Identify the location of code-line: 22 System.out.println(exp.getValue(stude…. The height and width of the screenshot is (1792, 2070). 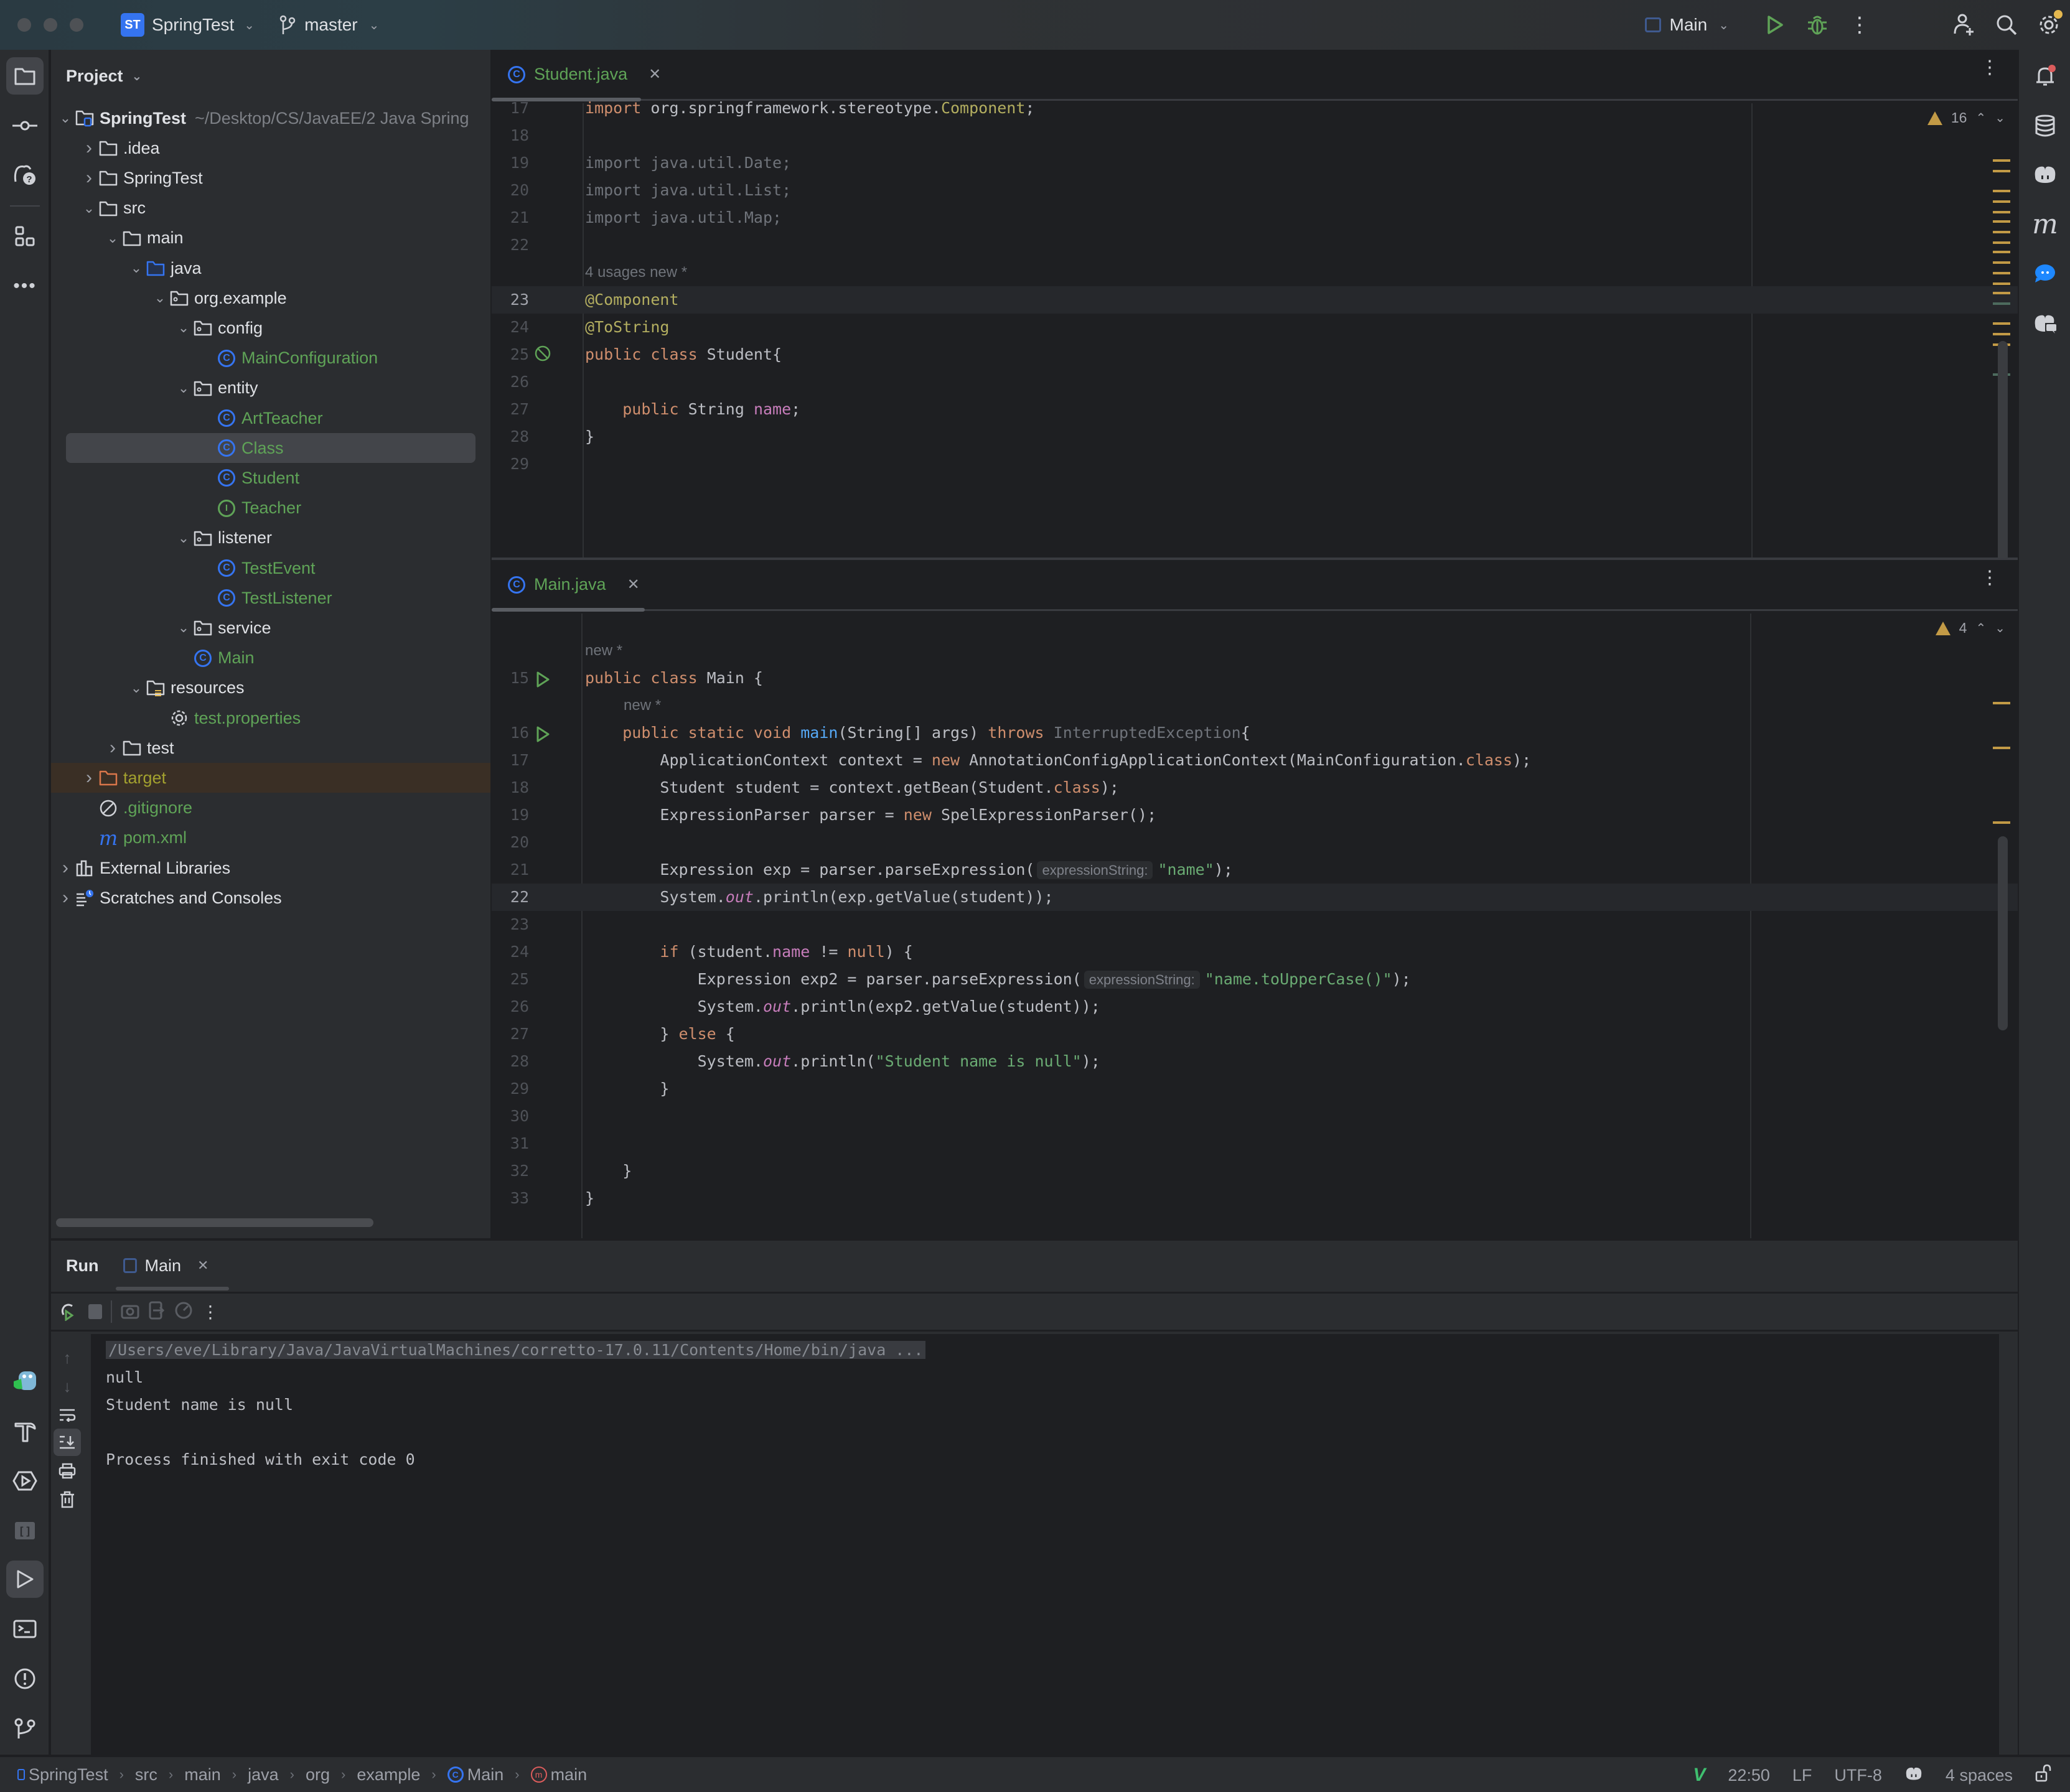
(1255, 898).